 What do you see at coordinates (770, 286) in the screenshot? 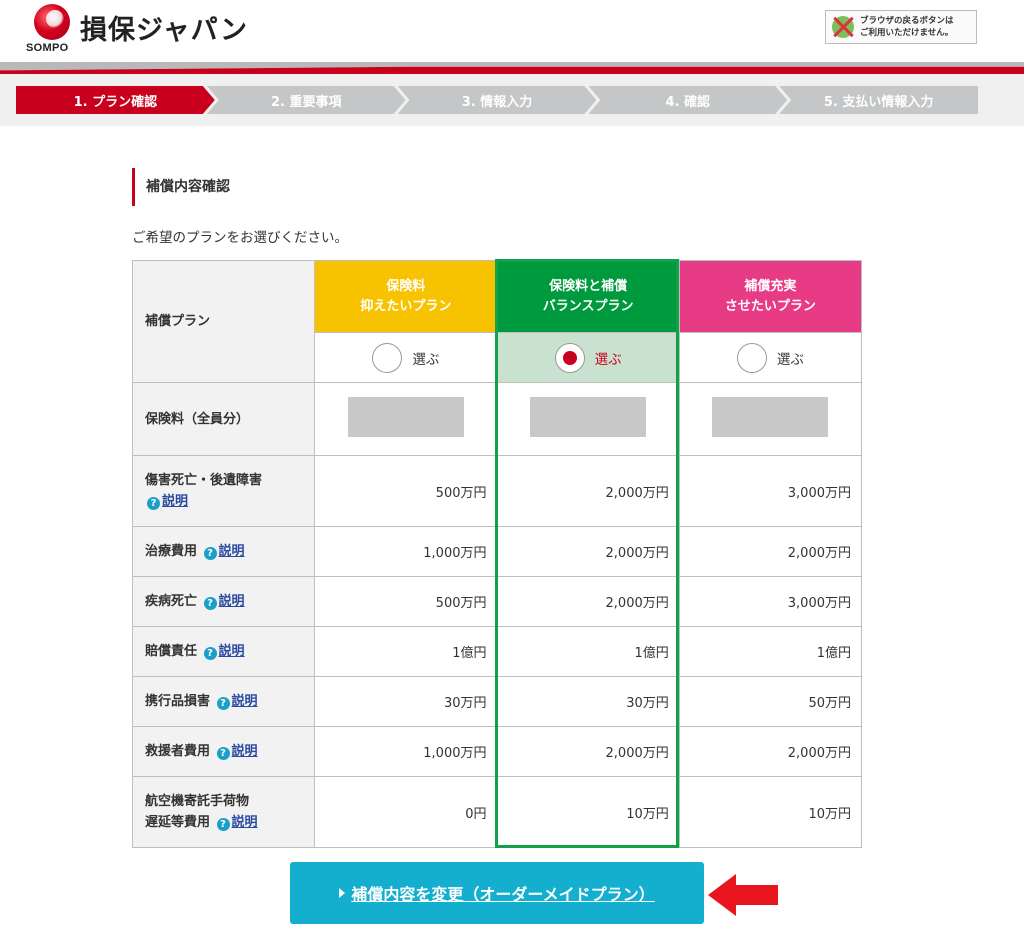
I see `plan-header-line1: 補償充実` at bounding box center [770, 286].